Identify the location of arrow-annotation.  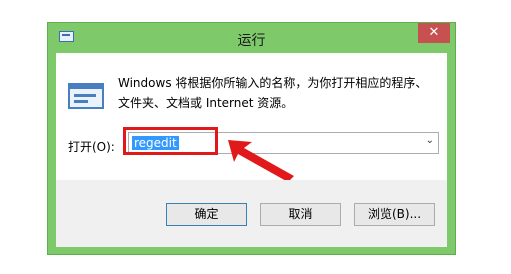
(261, 161).